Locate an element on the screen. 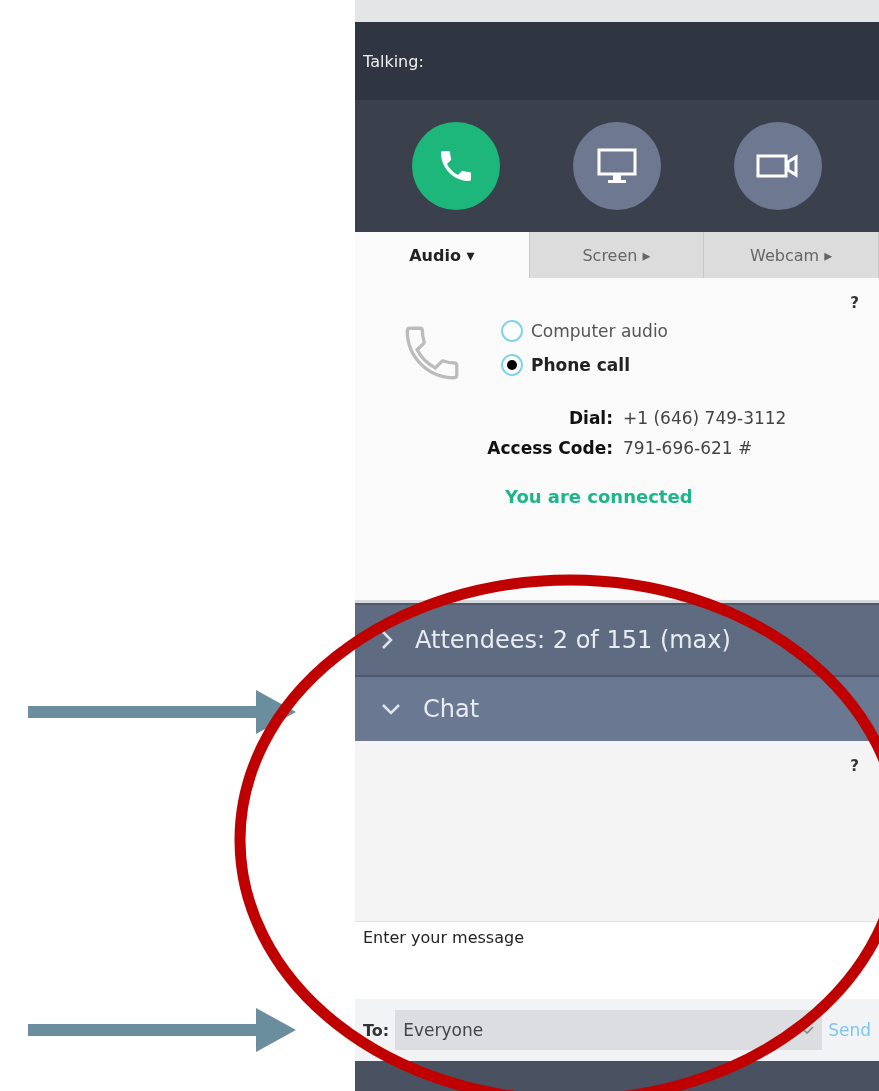  tab: Audio ▾ is located at coordinates (442, 255).